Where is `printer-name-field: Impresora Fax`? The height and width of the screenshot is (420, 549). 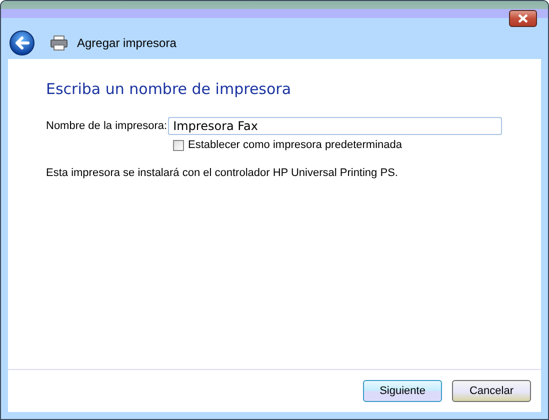
printer-name-field: Impresora Fax is located at coordinates (335, 126).